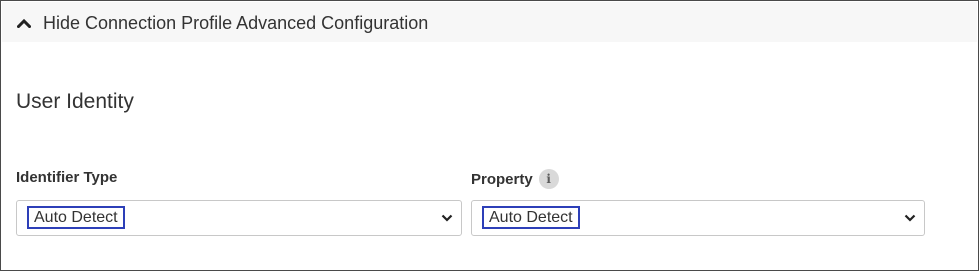 The height and width of the screenshot is (271, 979). Describe the element at coordinates (75, 101) in the screenshot. I see `section-title: User Identity` at that location.